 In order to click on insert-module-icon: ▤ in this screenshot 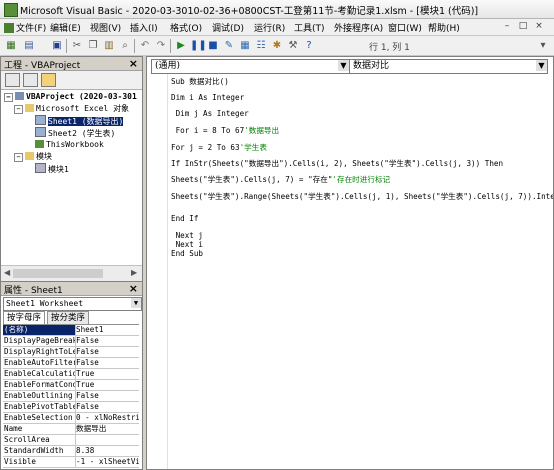, I will do `click(29, 46)`.